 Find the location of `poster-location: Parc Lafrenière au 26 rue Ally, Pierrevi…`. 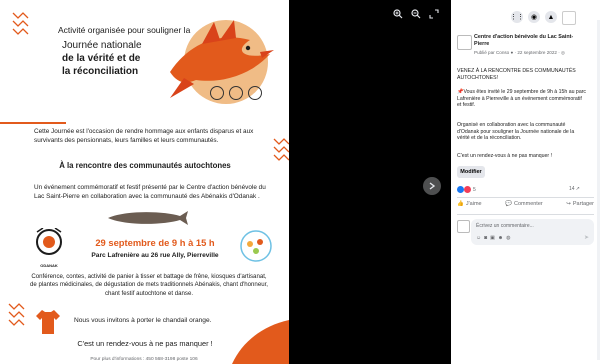

poster-location: Parc Lafrenière au 26 rue Ally, Pierrevi… is located at coordinates (155, 255).